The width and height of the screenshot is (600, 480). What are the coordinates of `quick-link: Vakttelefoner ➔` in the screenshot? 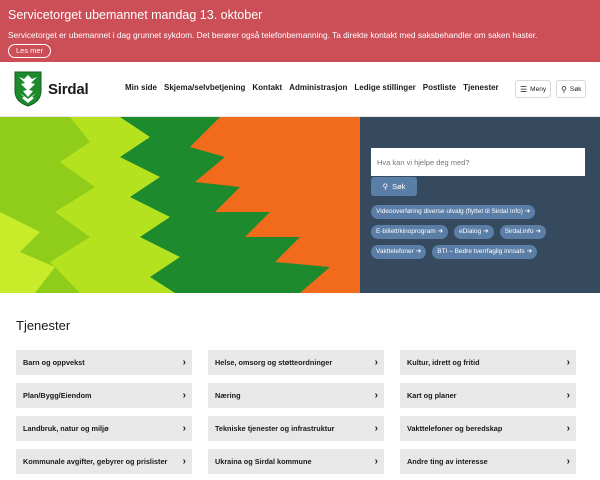 It's located at (399, 252).